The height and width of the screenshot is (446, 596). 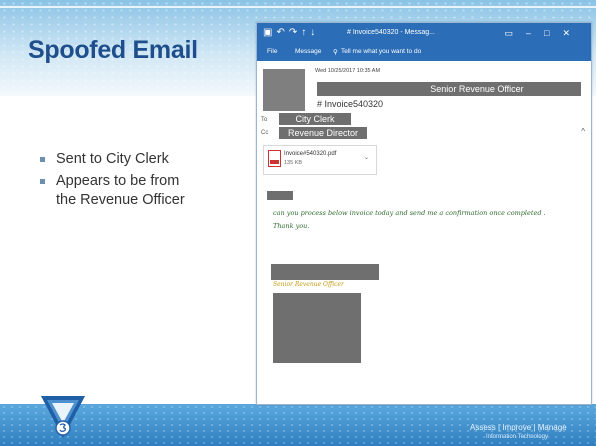 What do you see at coordinates (583, 131) in the screenshot?
I see `collapse-header-chevron-icon: ^` at bounding box center [583, 131].